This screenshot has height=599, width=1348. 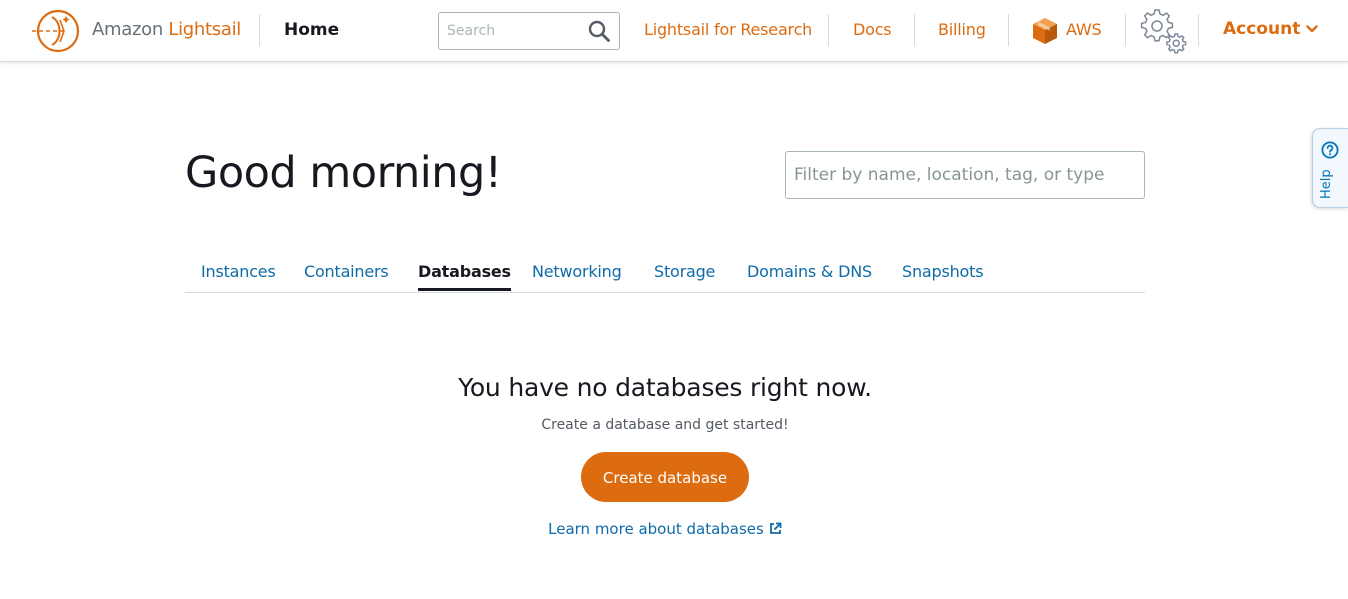 I want to click on tab-snapshots: Snapshots, so click(x=943, y=271).